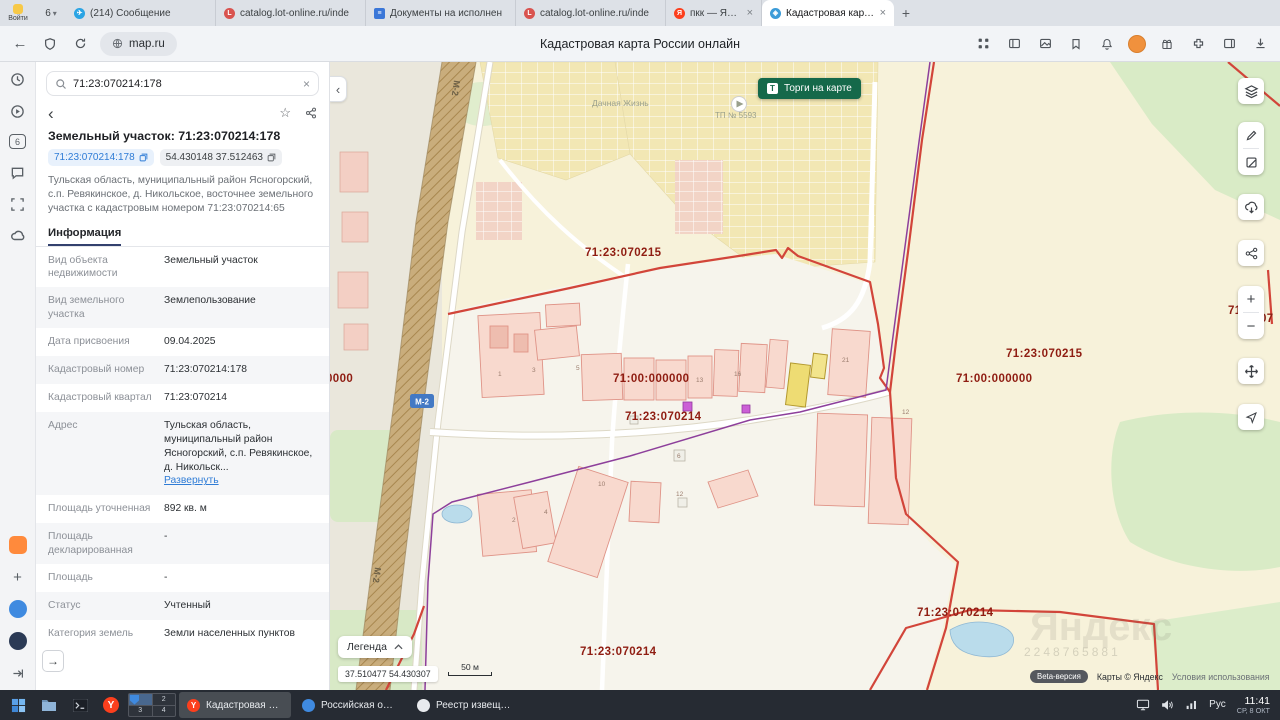 Image resolution: width=1280 pixels, height=720 pixels. Describe the element at coordinates (1251, 91) in the screenshot. I see `layers-button` at that location.